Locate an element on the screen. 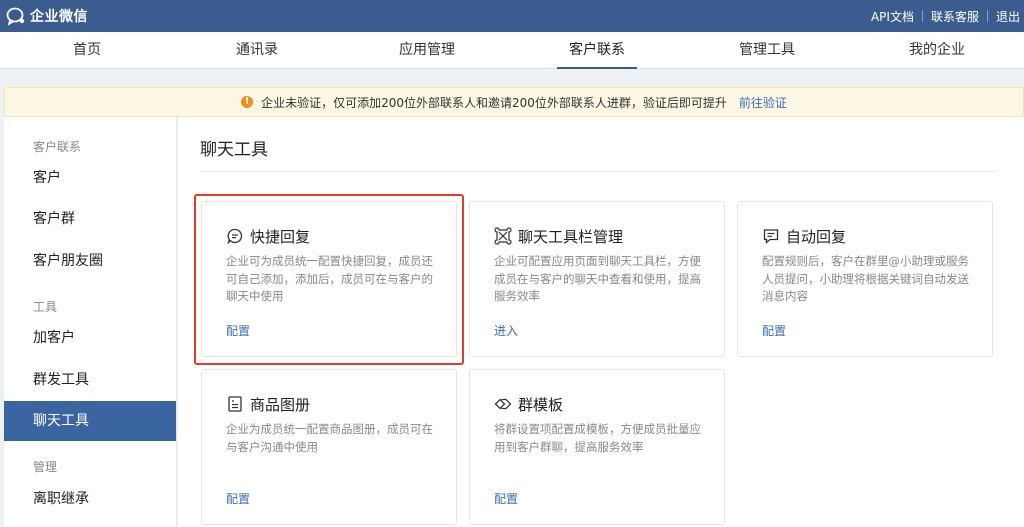 The height and width of the screenshot is (527, 1024). auto-reply-icon is located at coordinates (771, 236).